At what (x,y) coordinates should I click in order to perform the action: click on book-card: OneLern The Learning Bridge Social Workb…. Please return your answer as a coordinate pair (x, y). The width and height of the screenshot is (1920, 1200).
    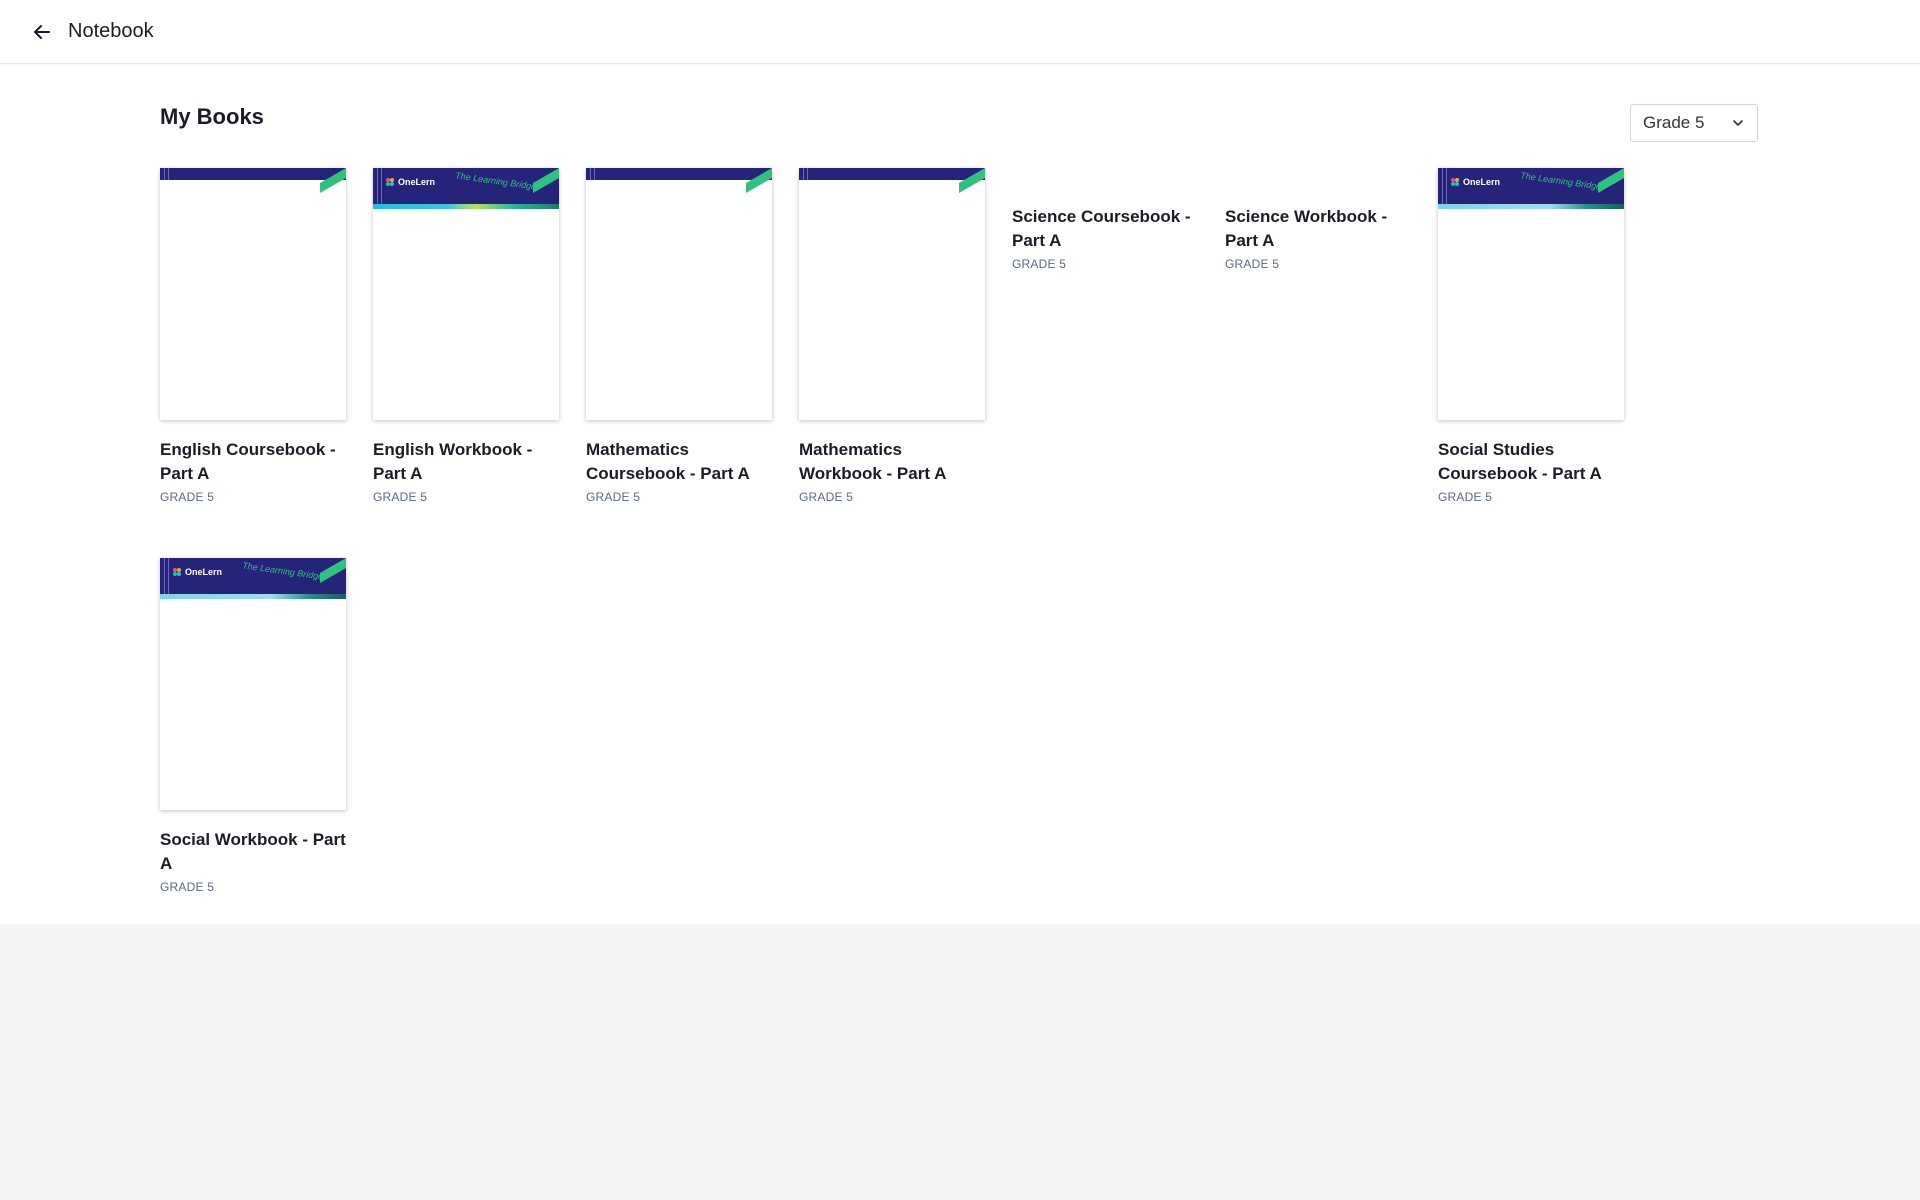
    Looking at the image, I should click on (255, 726).